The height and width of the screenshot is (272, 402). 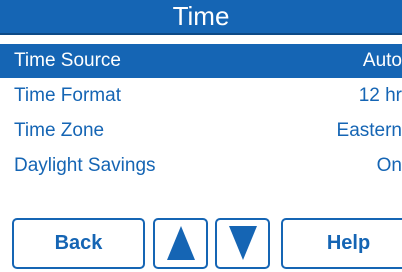 I want to click on menu-item-value: 12 hr, so click(x=380, y=95).